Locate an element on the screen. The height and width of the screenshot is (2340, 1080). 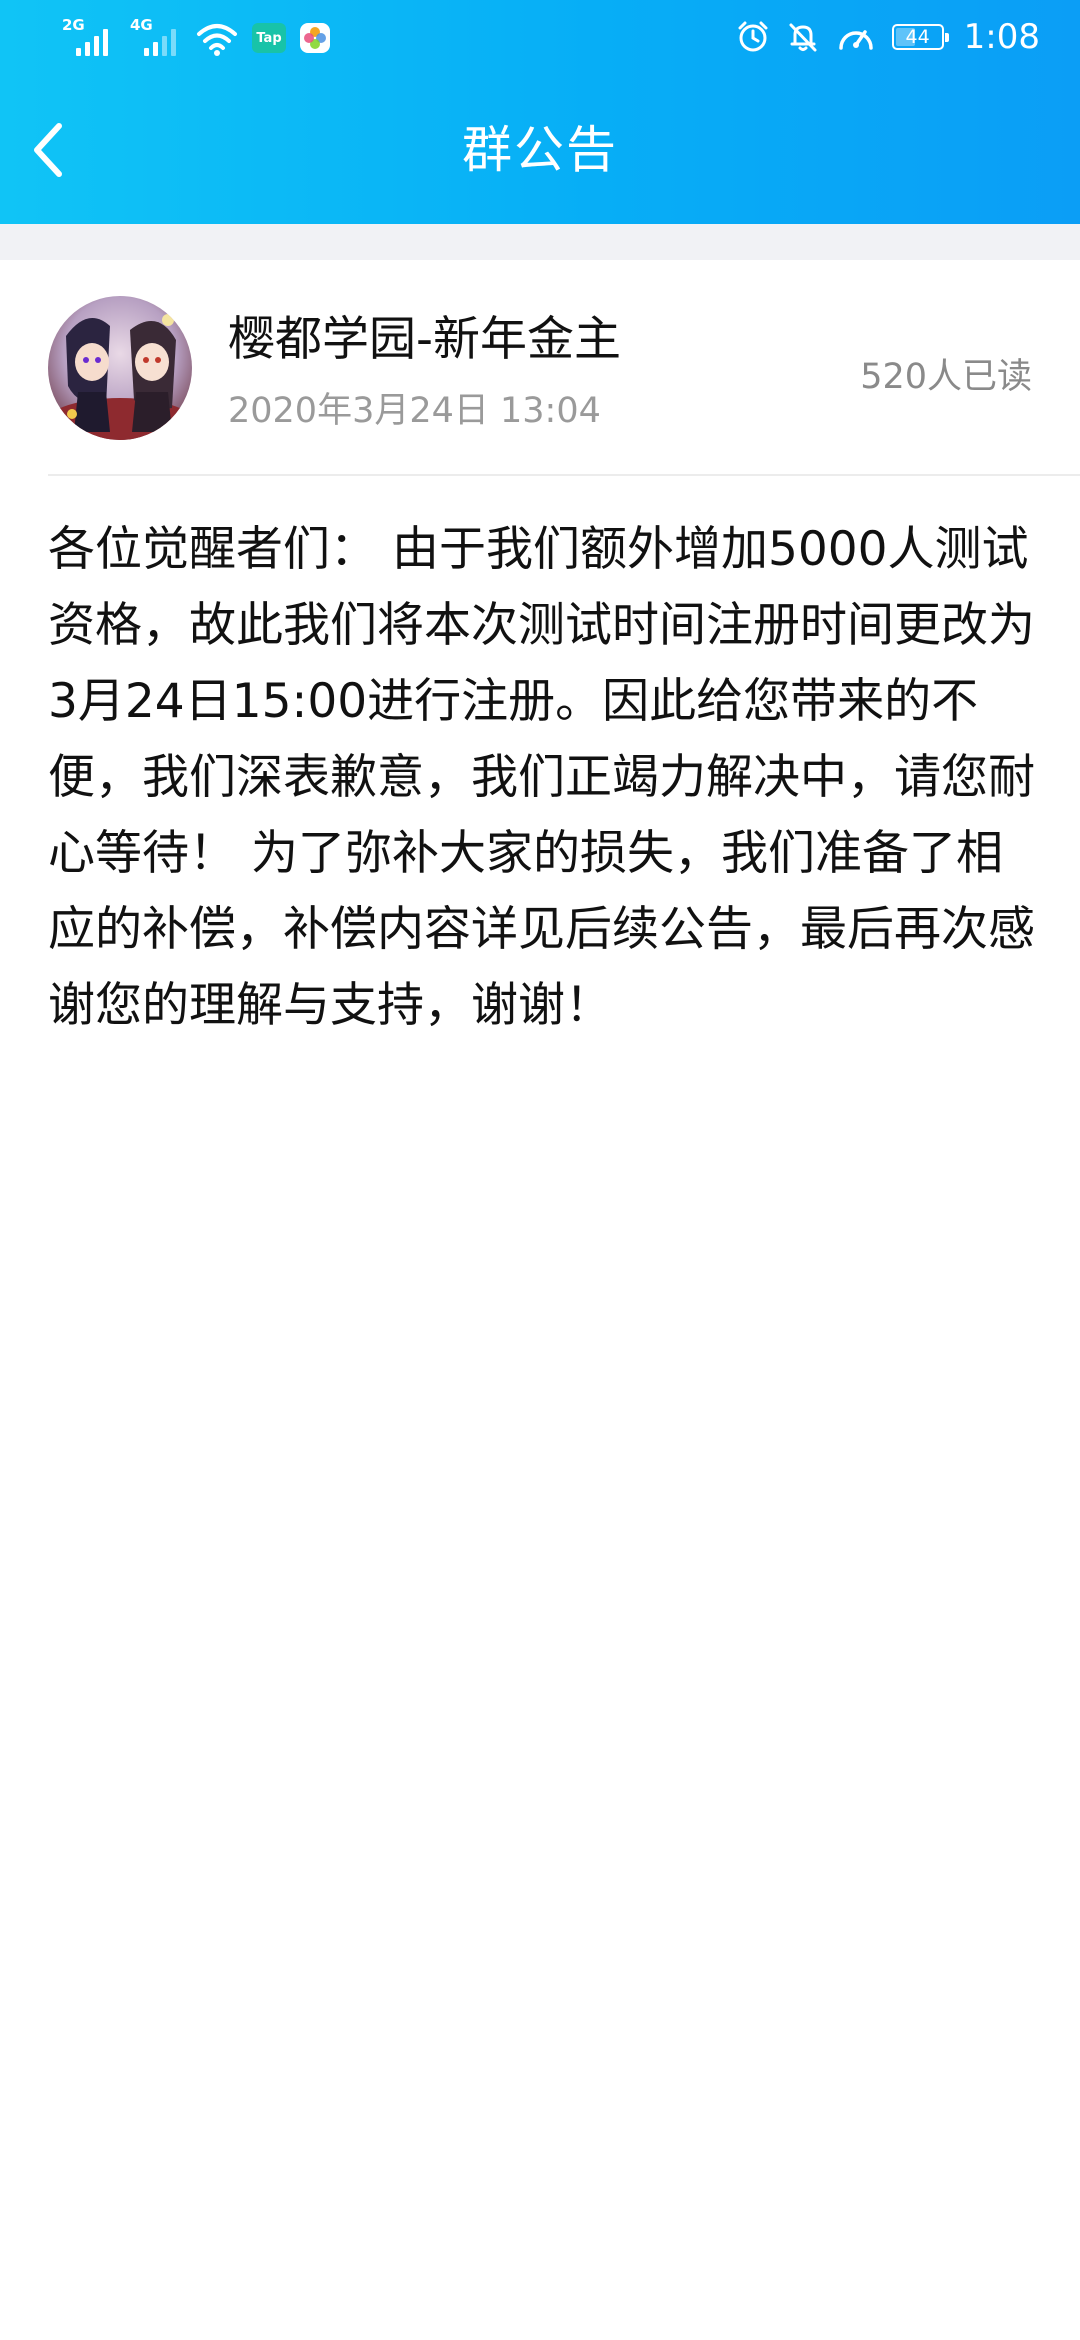
status-time: 1:08 is located at coordinates (1001, 37).